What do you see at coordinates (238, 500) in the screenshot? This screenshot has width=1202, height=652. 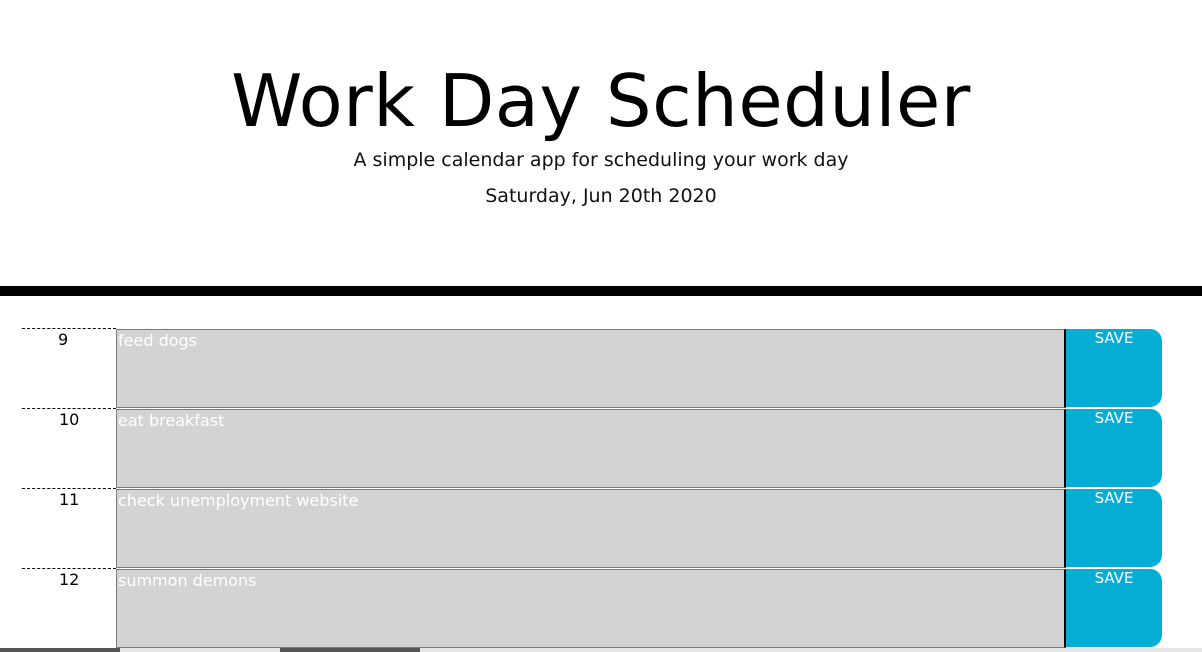 I see `event-description-text: check unemployment website` at bounding box center [238, 500].